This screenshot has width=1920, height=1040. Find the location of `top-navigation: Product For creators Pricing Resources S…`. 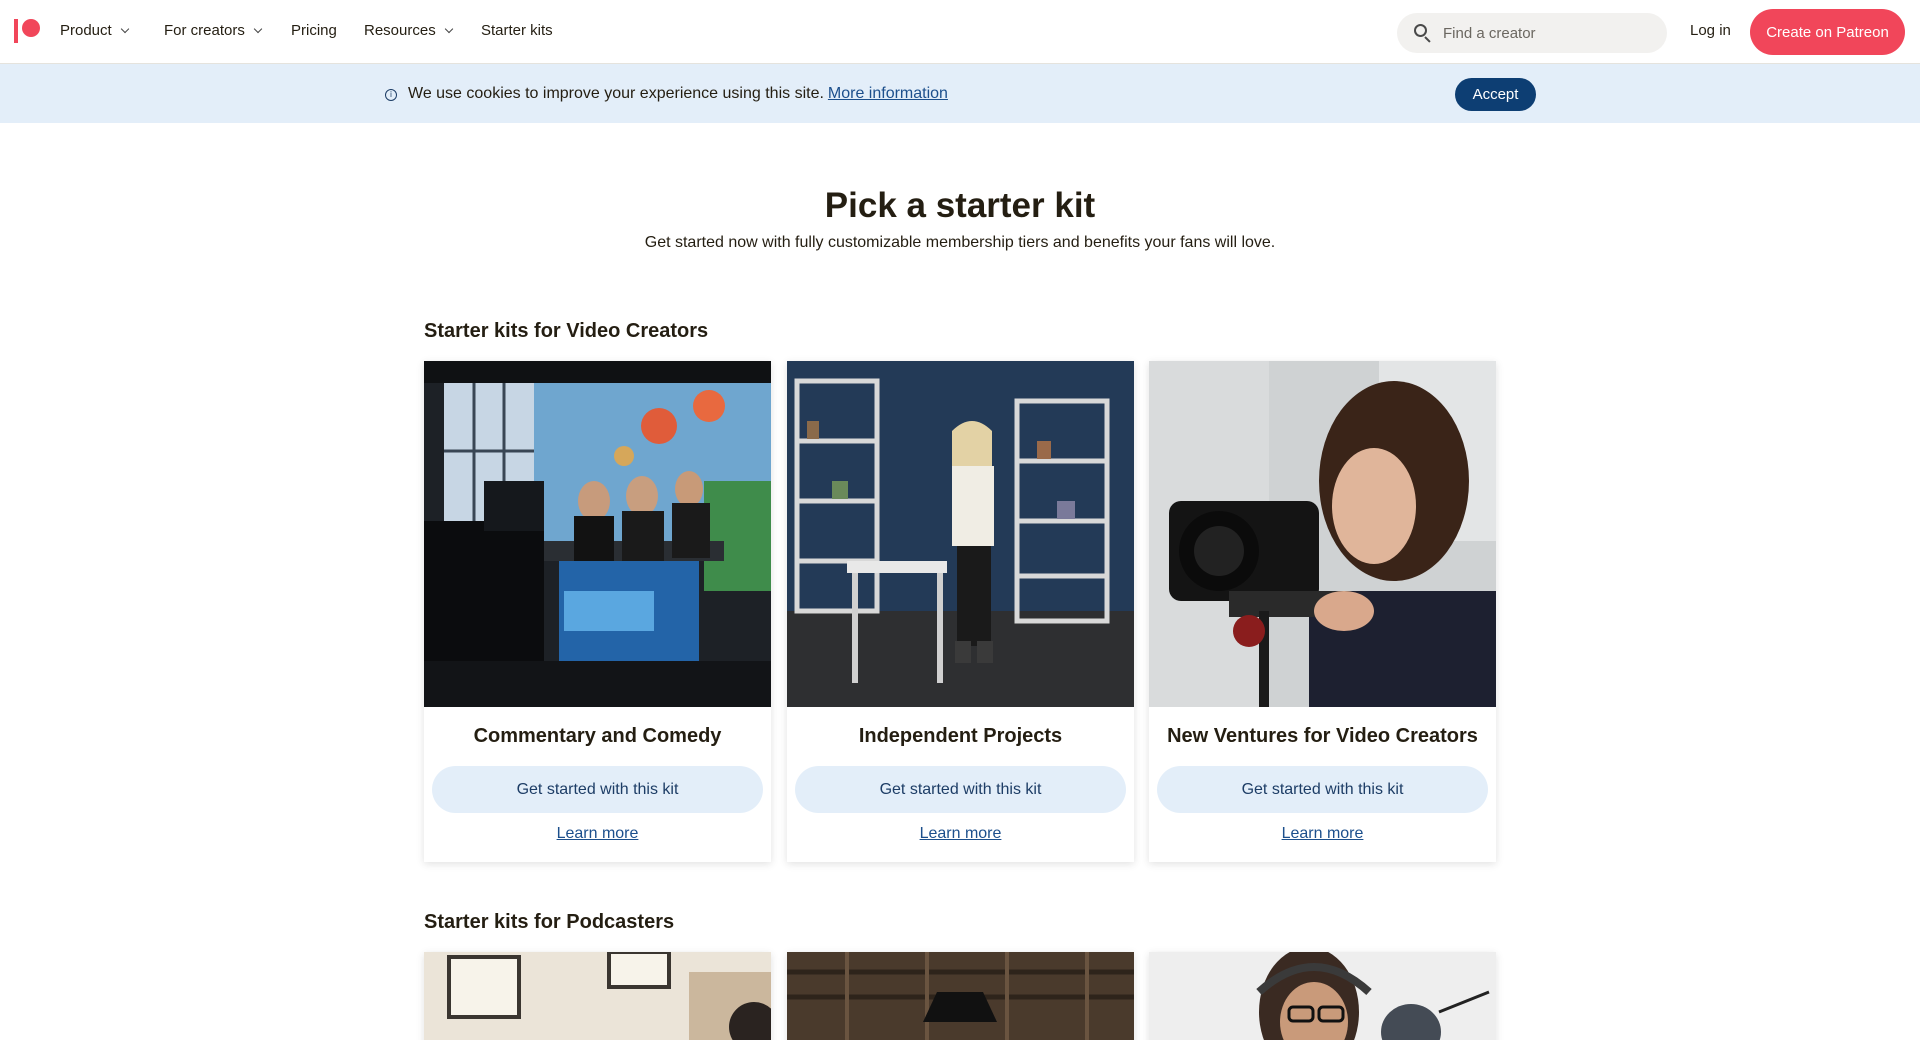

top-navigation: Product For creators Pricing Resources S… is located at coordinates (960, 32).